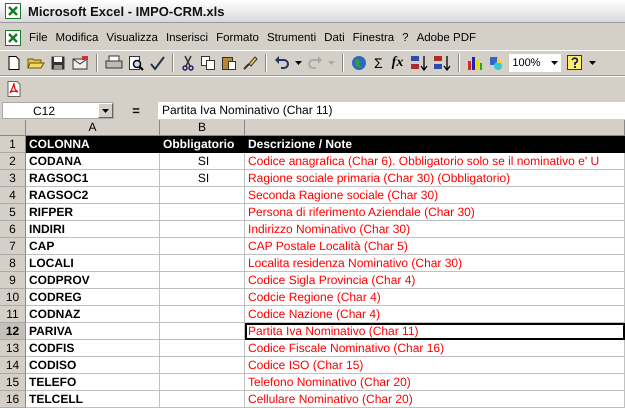 The width and height of the screenshot is (625, 408). Describe the element at coordinates (188, 63) in the screenshot. I see `scissors-icon` at that location.